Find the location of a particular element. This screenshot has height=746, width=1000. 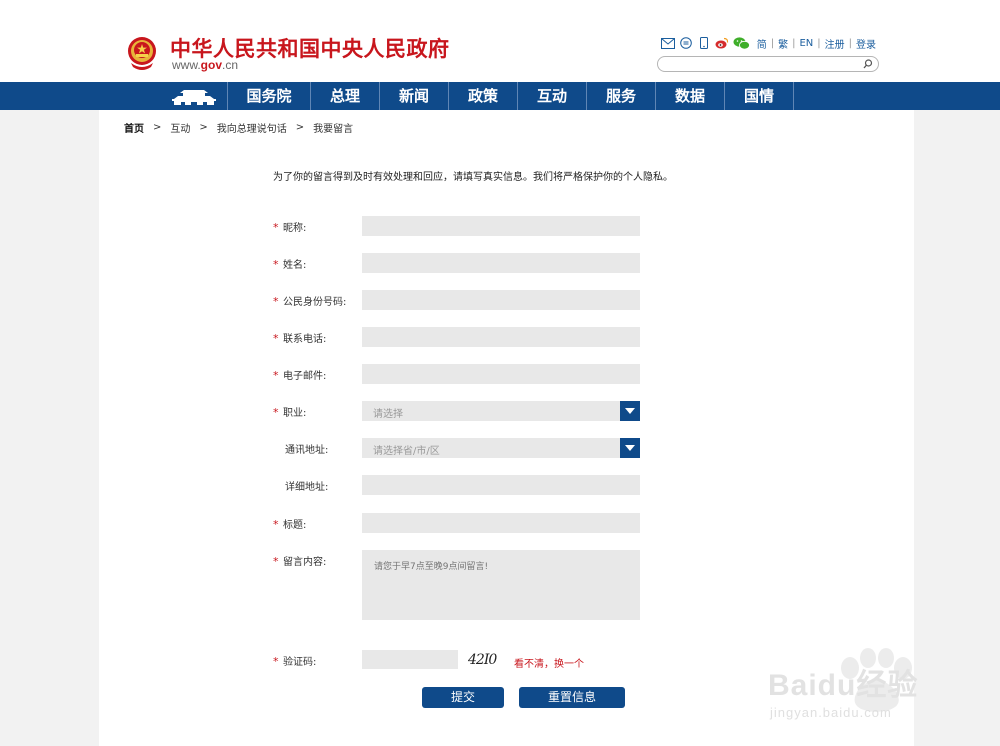

breadcrumb-talk-to-premier: 我向总理说句话 is located at coordinates (252, 127).